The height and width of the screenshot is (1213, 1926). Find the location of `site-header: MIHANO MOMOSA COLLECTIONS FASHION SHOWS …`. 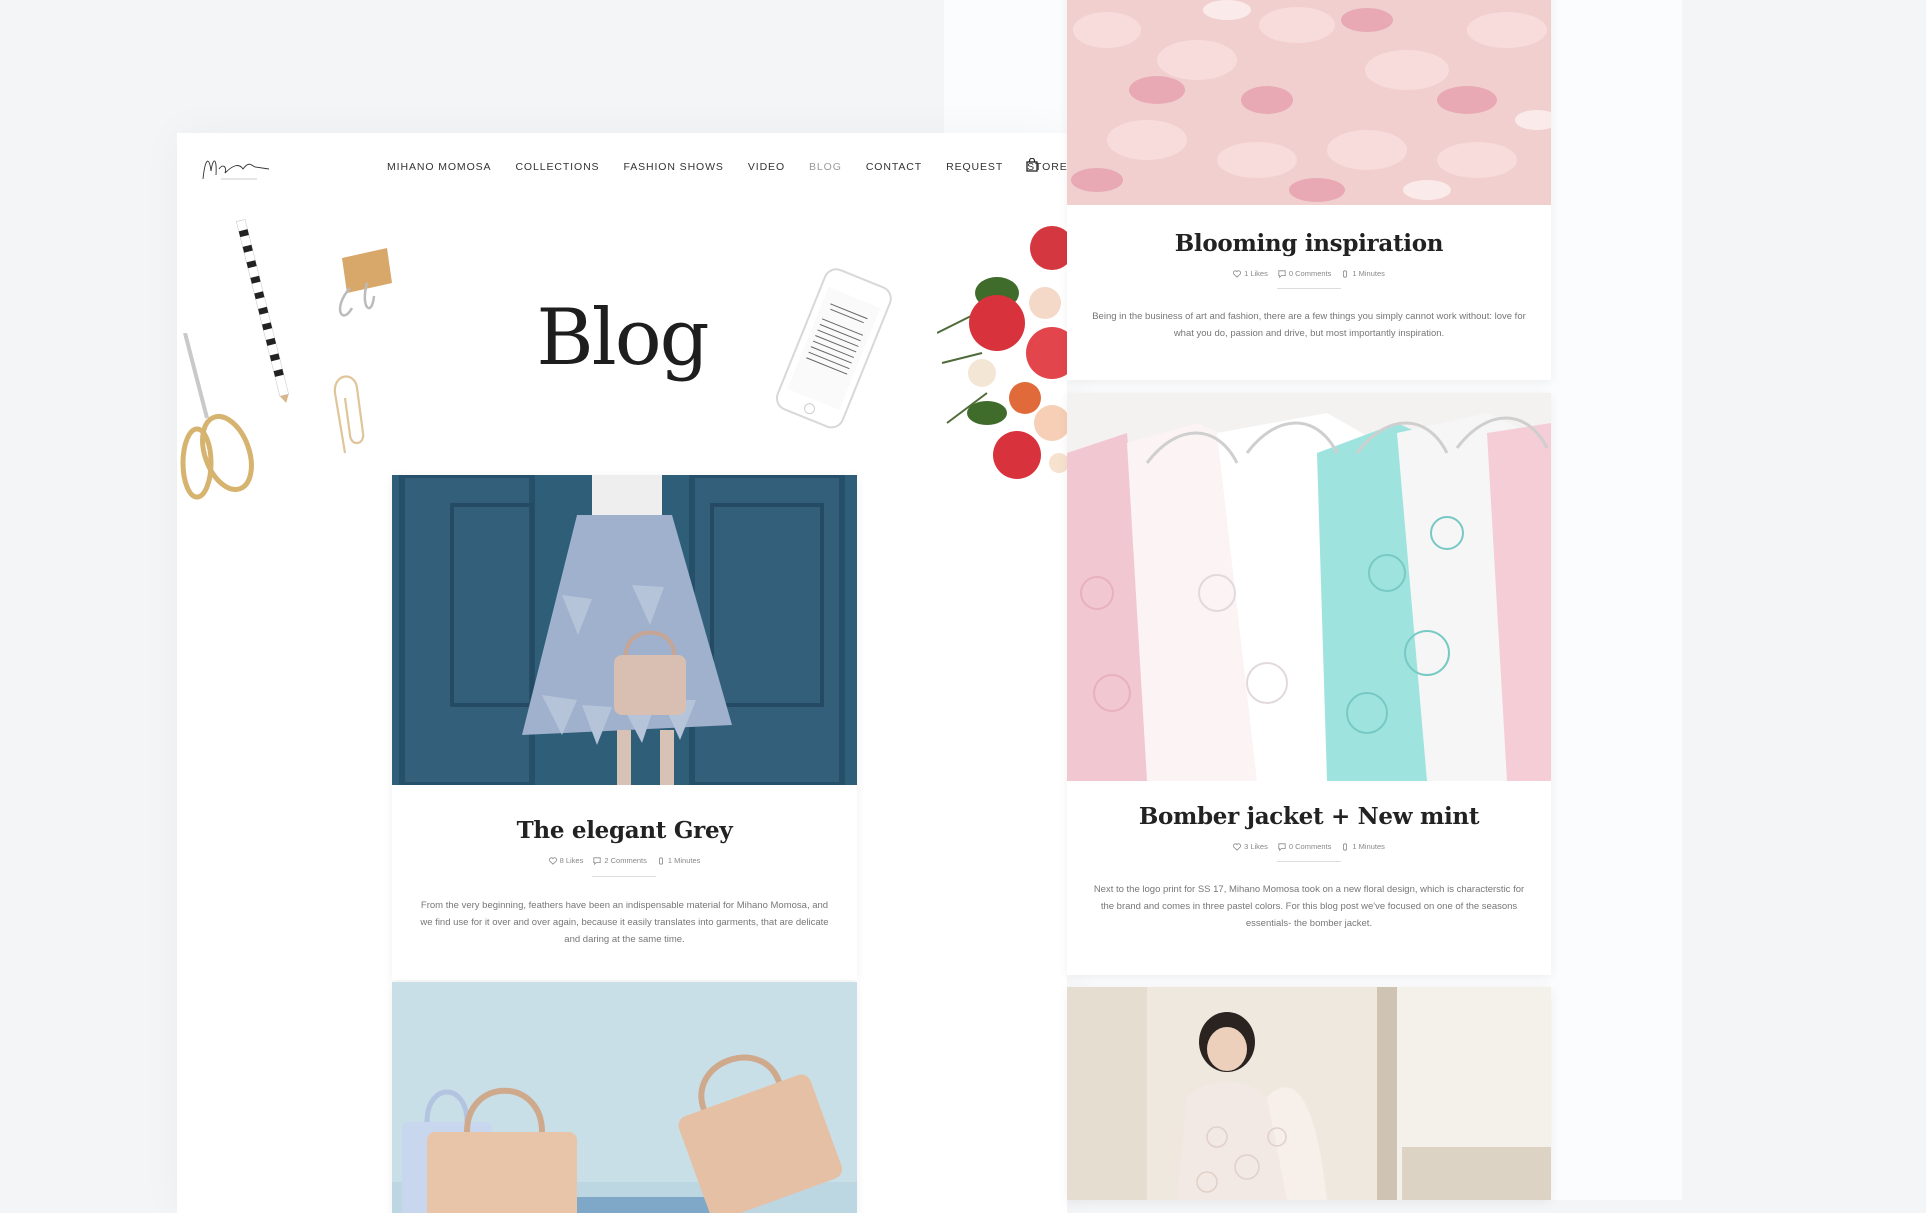

site-header: MIHANO MOMOSA COLLECTIONS FASHION SHOWS … is located at coordinates (622, 168).